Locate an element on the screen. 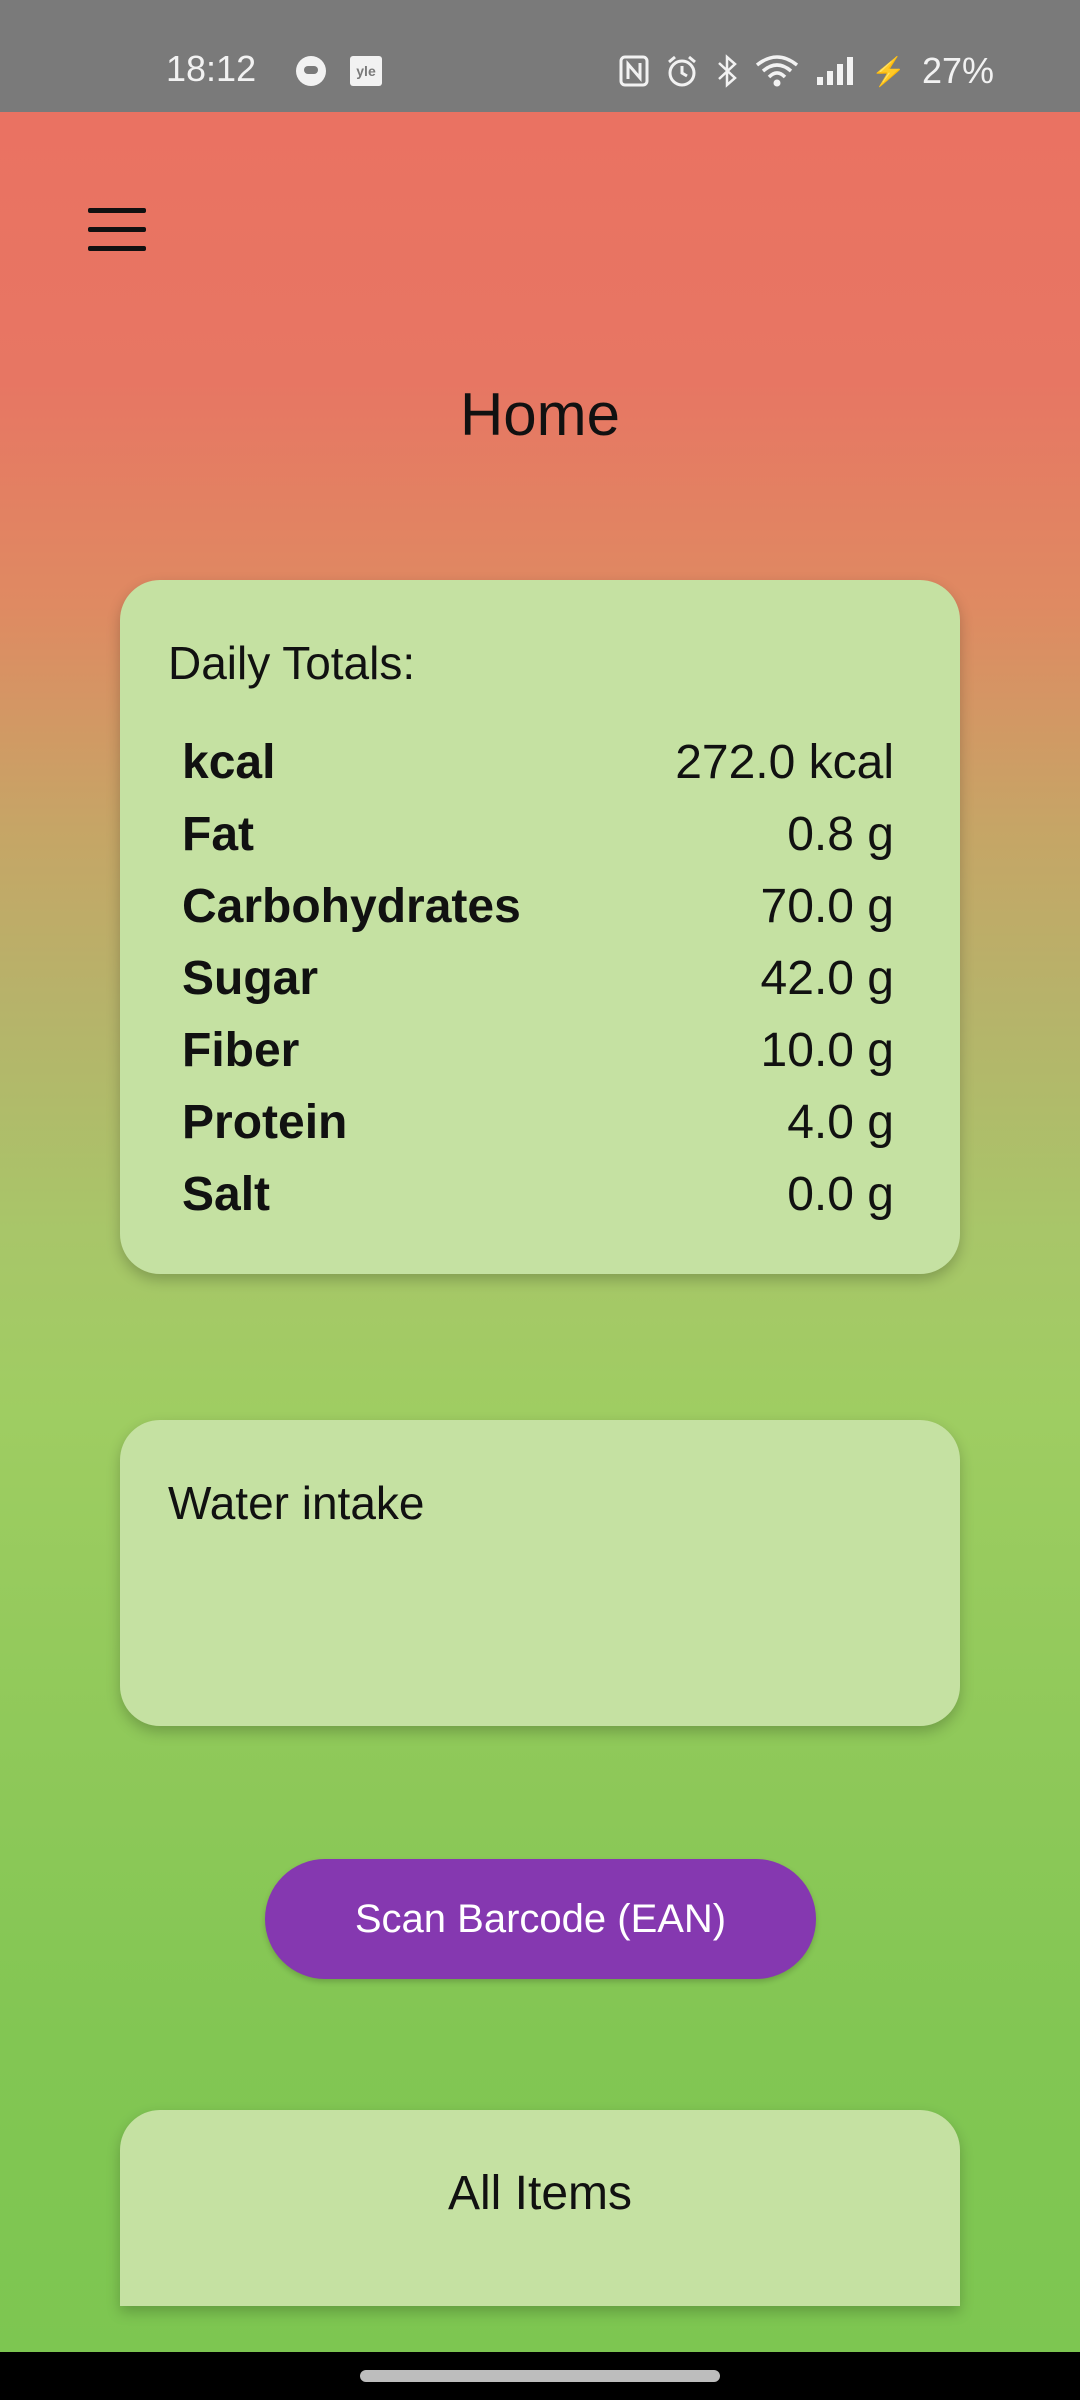  water-intake-card: Water intake is located at coordinates (540, 1573).